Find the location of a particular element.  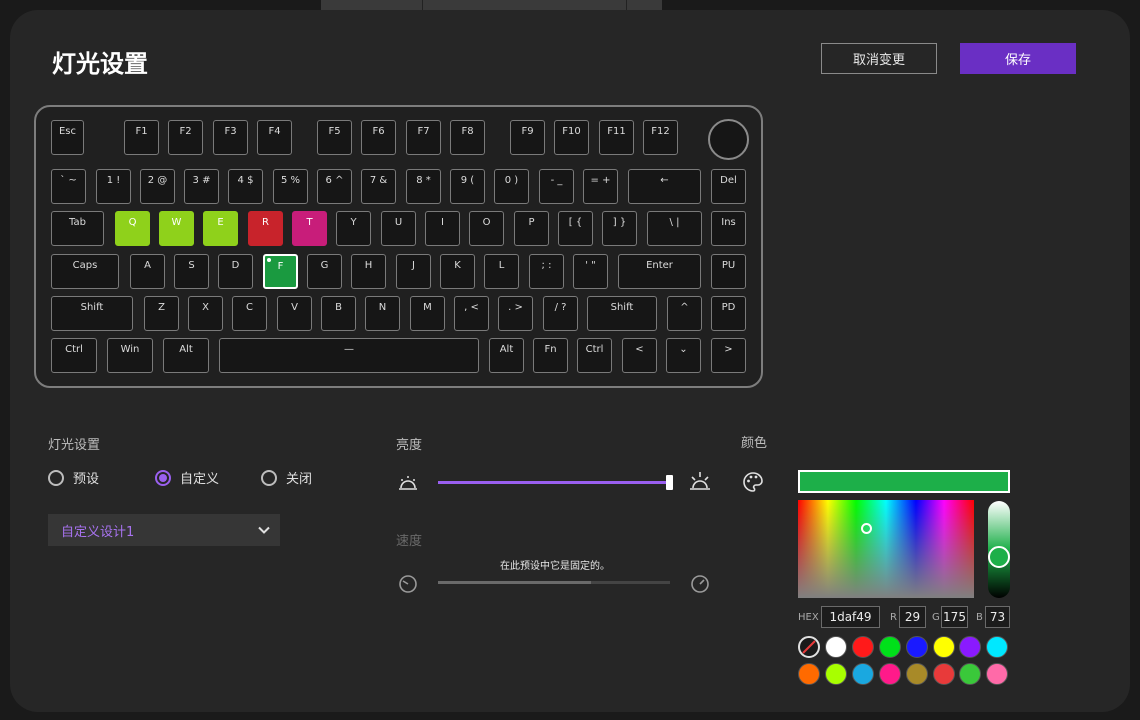

key-39: [ { is located at coordinates (575, 228).